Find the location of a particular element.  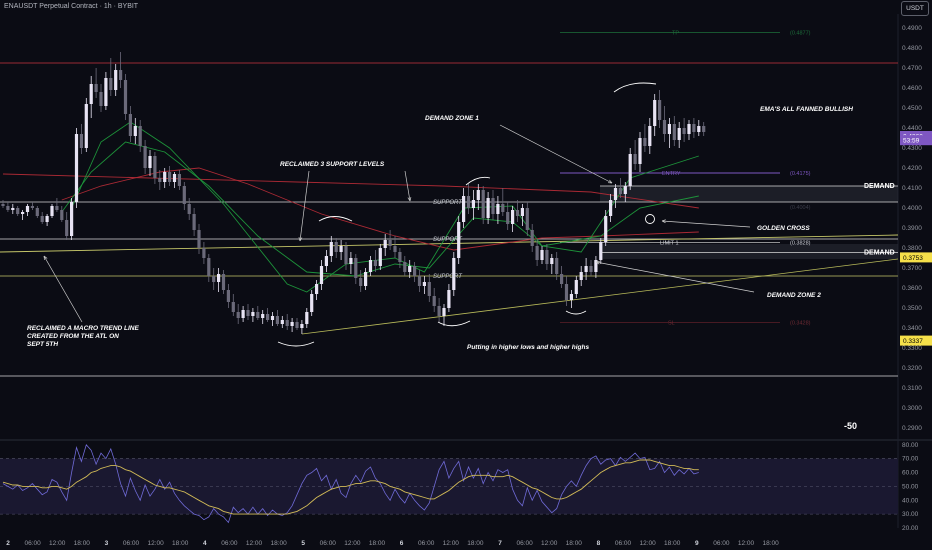

rsi-tick-label: 70.00 is located at coordinates (910, 459).